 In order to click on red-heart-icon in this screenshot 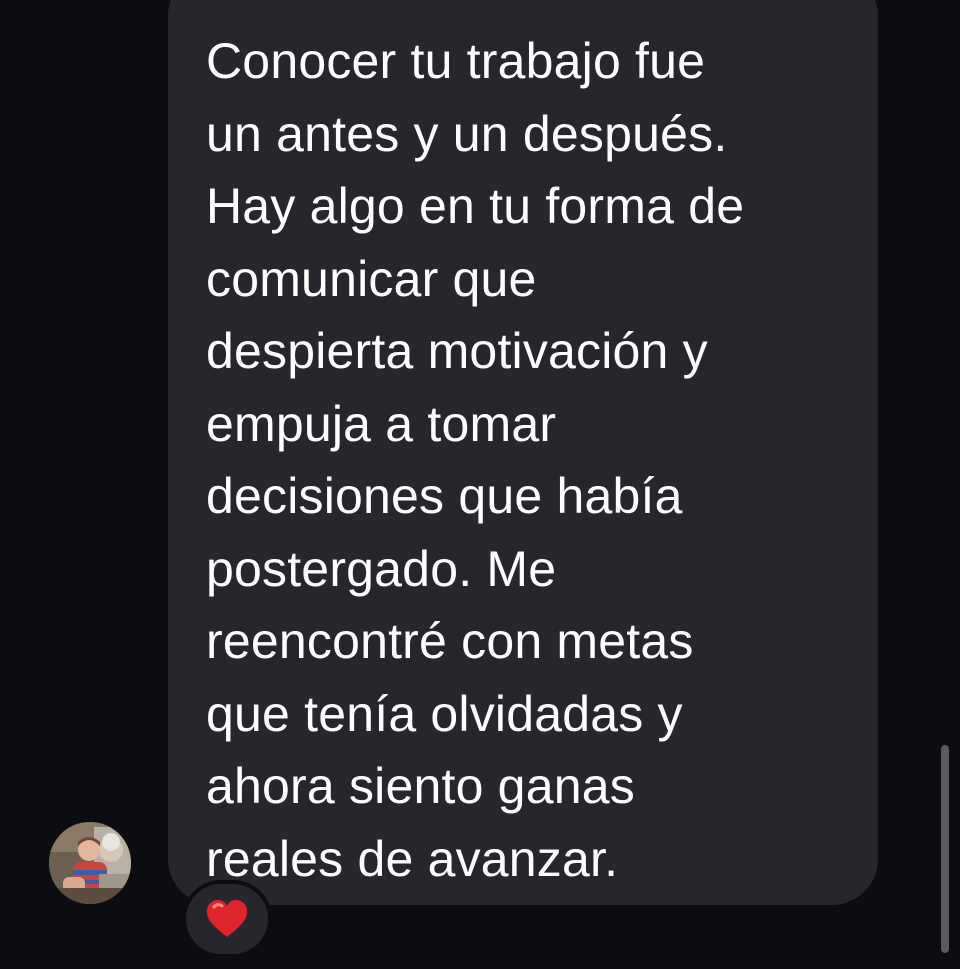, I will do `click(227, 918)`.